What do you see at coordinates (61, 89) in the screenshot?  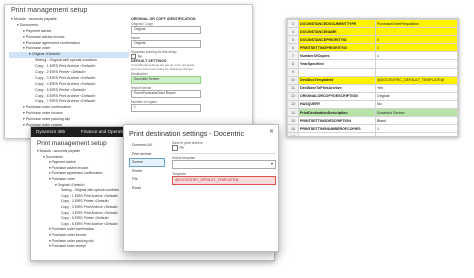 I see `tree-item-label: Copy - 5 EIRS Printer <Default>` at bounding box center [61, 89].